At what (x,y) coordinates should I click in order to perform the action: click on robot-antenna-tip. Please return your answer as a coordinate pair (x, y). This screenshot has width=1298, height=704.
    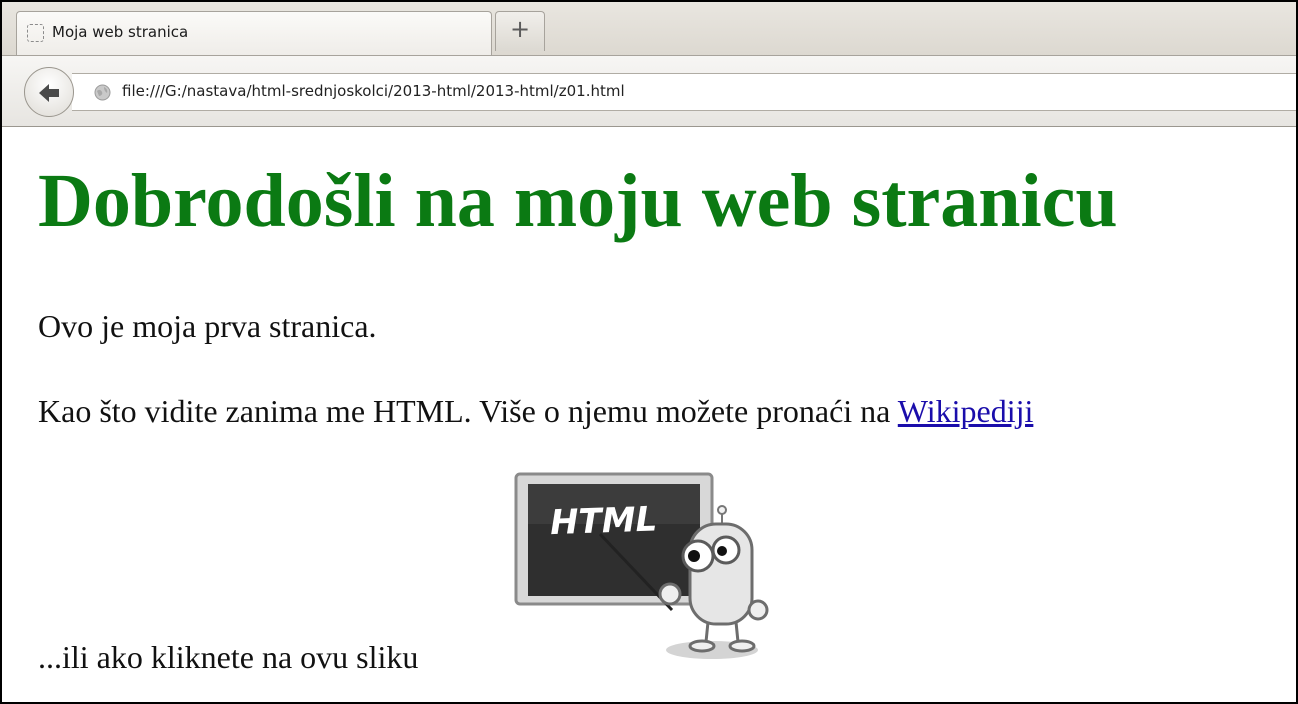
    Looking at the image, I should click on (722, 510).